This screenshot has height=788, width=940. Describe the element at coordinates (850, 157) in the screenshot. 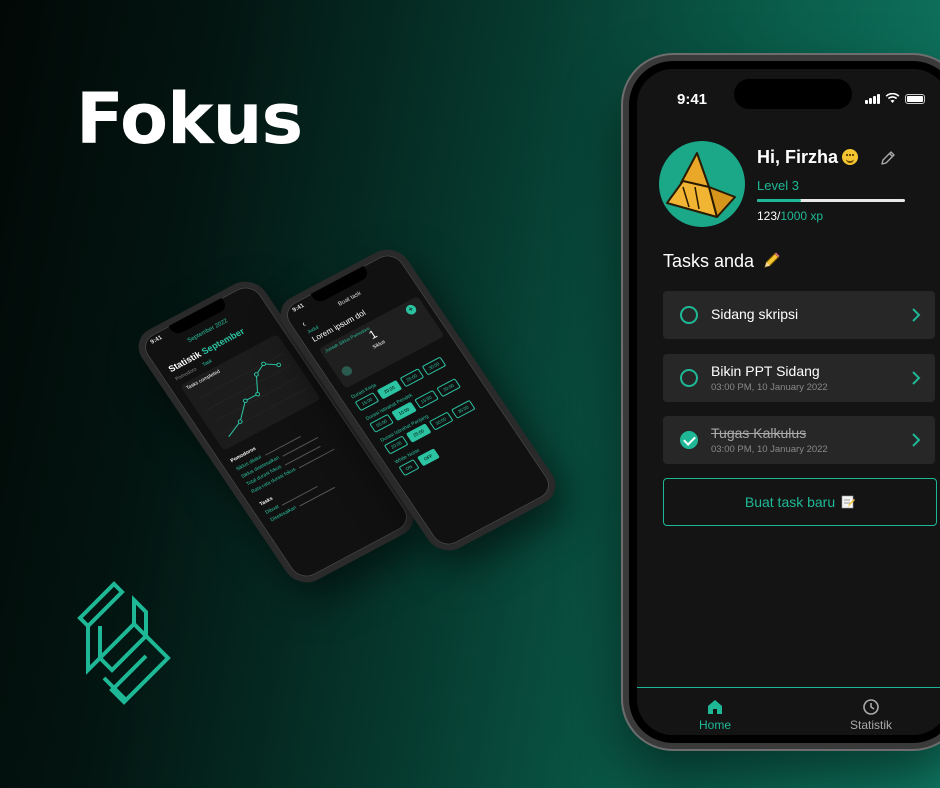

I see `smiley-emoji-icon` at that location.